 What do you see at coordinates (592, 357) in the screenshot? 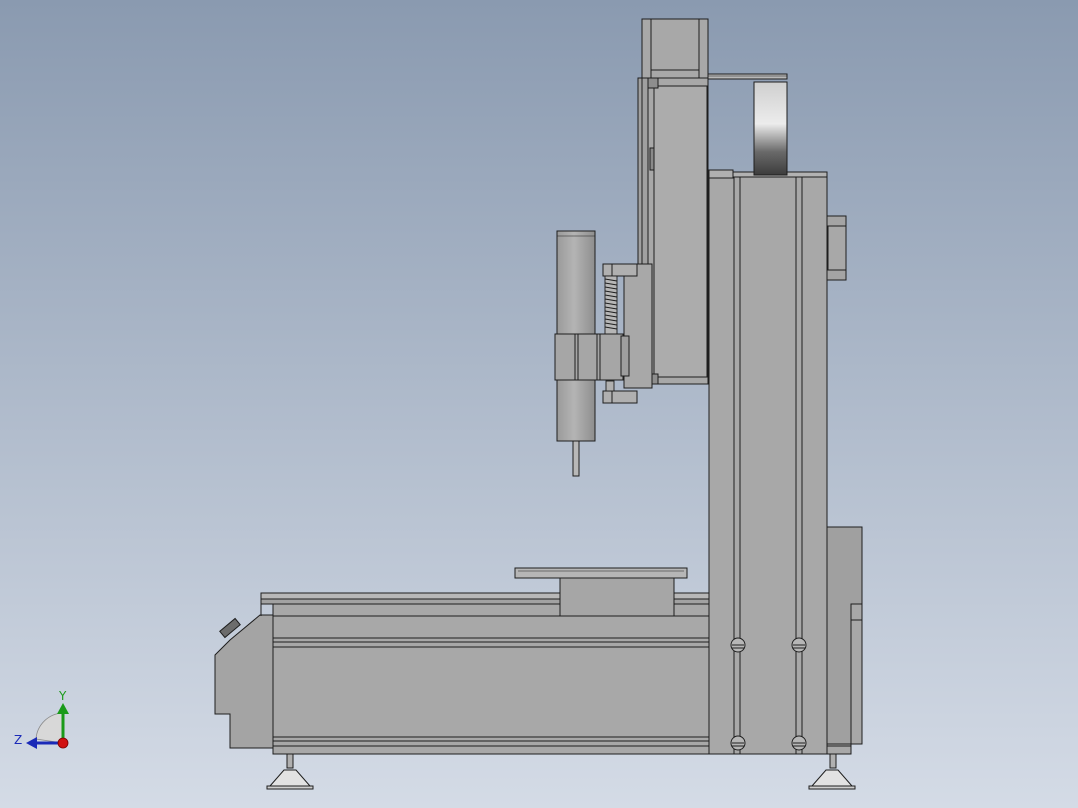
I see `spindle-clamp` at bounding box center [592, 357].